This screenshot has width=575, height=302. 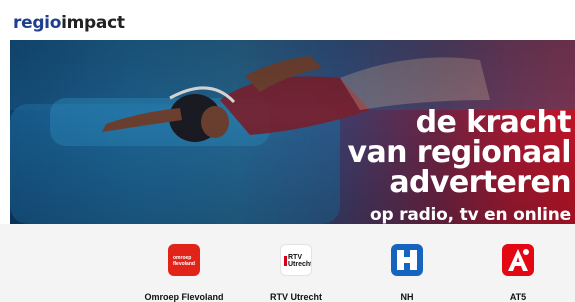 What do you see at coordinates (295, 297) in the screenshot?
I see `channel-name: RTV Utrecht` at bounding box center [295, 297].